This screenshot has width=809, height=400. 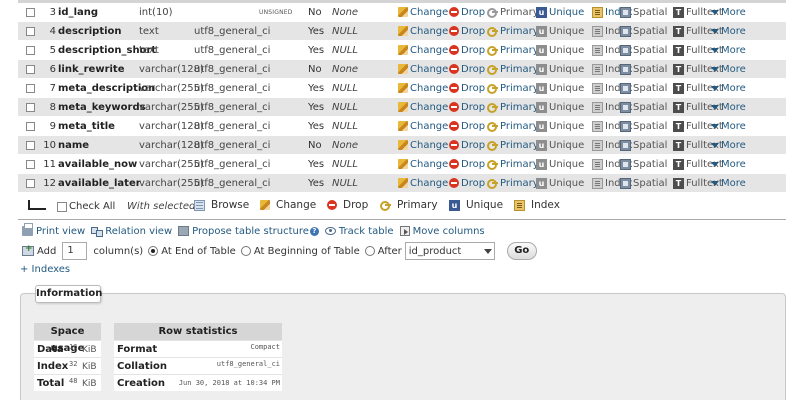 I want to click on propose-structure-link: Propose table structure, so click(x=243, y=231).